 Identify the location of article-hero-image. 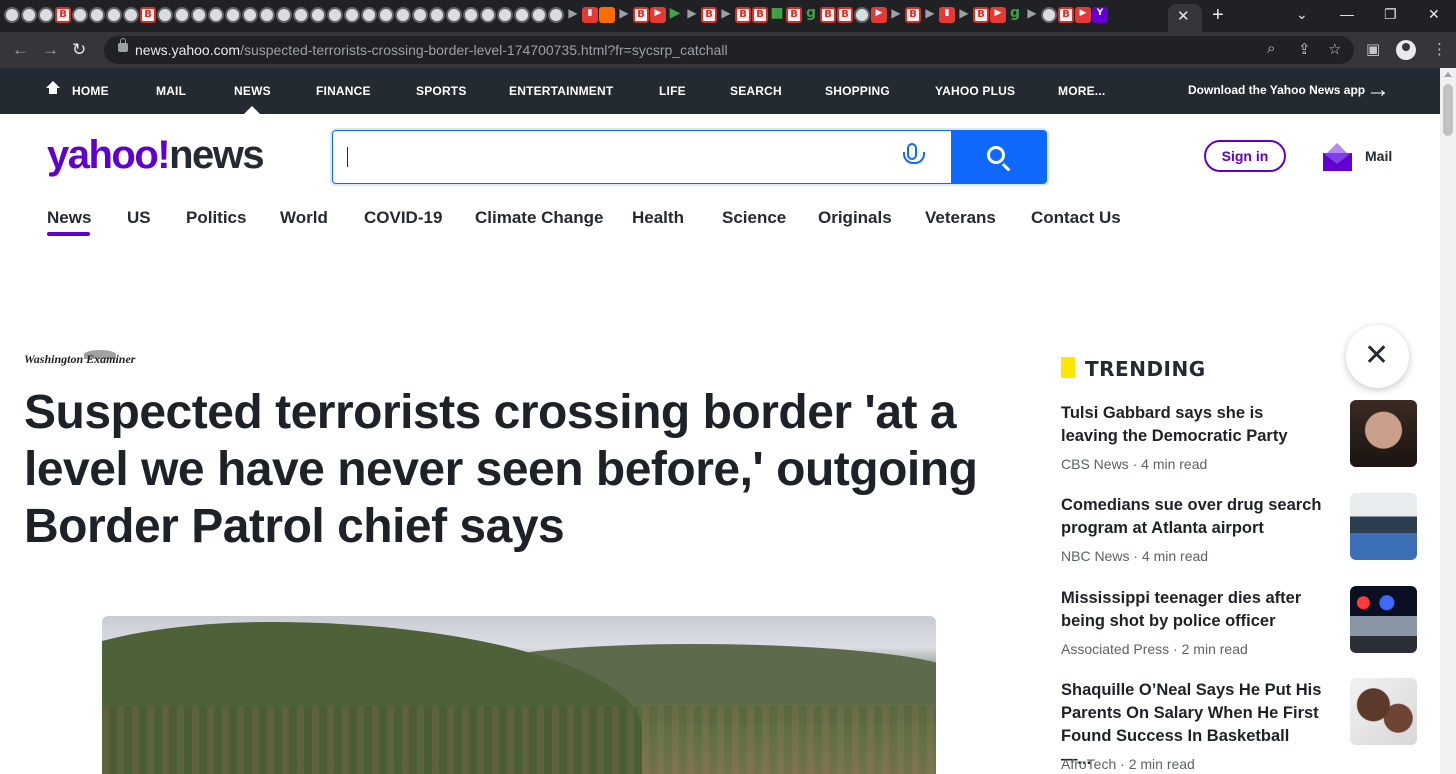
(519, 695).